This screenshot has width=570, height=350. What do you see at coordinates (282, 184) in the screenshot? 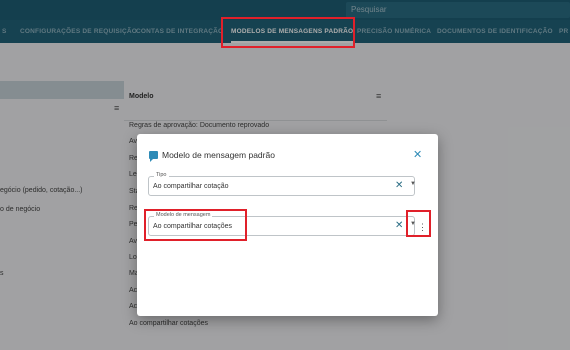
I see `tipo-select: Tipo Ao compartilhar cotação ✕ ▼` at bounding box center [282, 184].